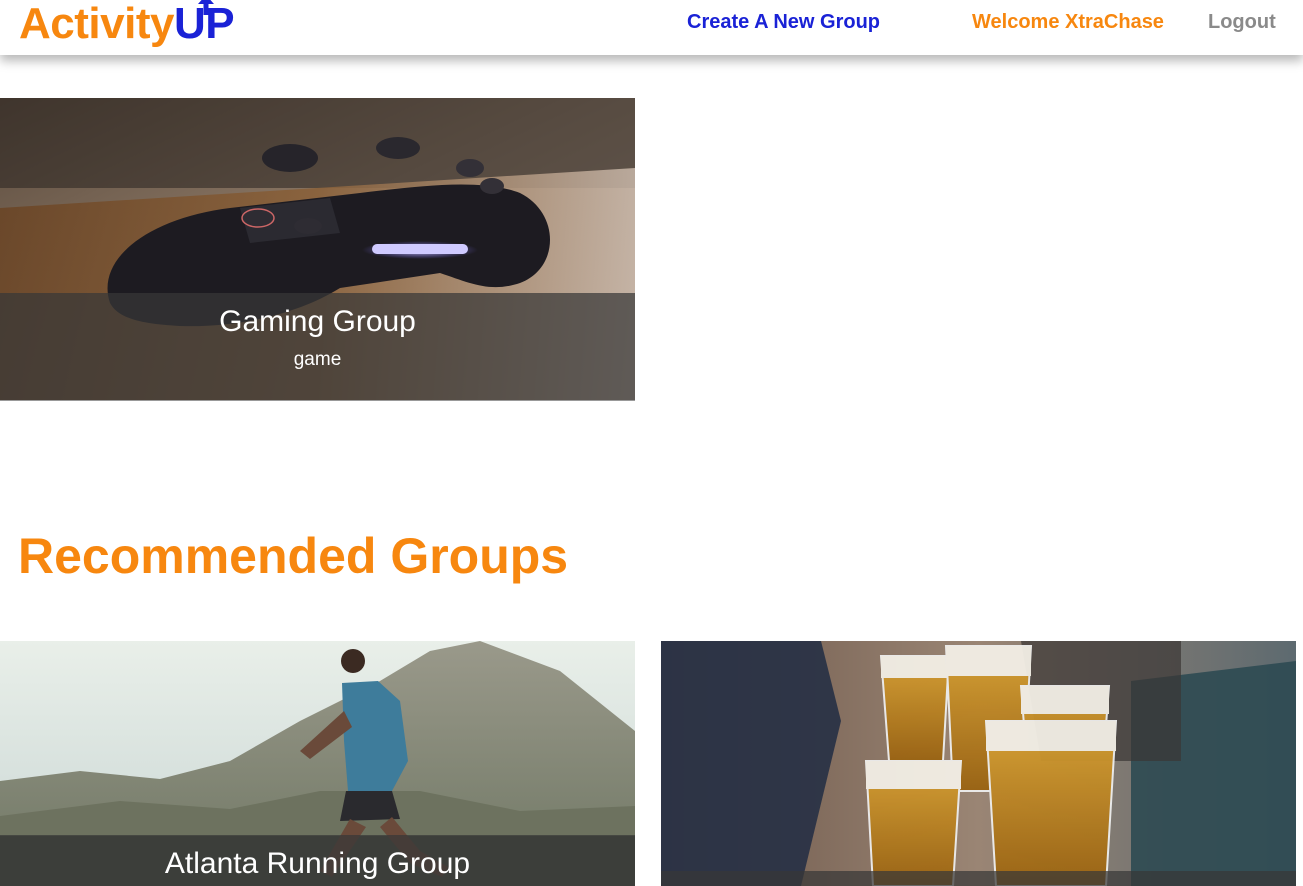 The image size is (1303, 886). I want to click on group-card-caption: Atlanta Running Group, so click(317, 860).